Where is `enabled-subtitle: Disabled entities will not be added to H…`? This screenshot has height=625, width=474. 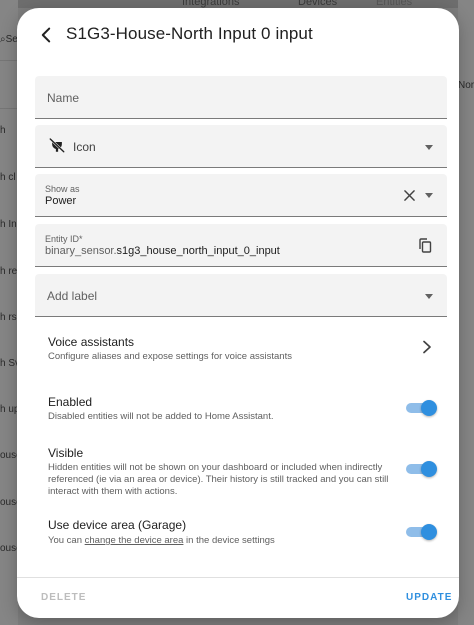
enabled-subtitle: Disabled entities will not be added to H… is located at coordinates (161, 416).